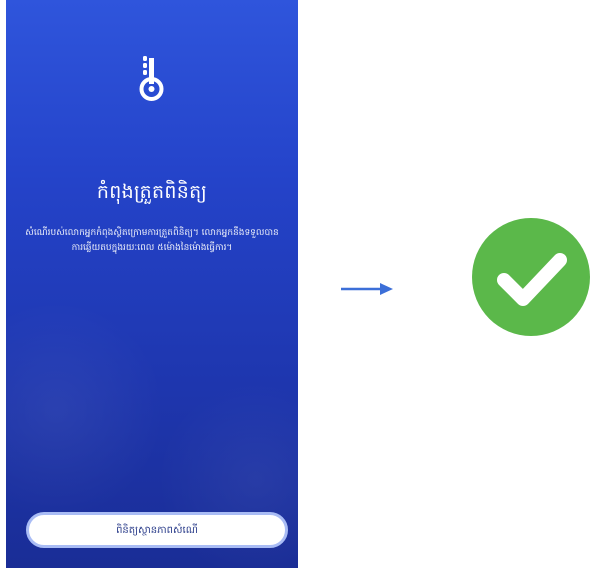  What do you see at coordinates (157, 530) in the screenshot?
I see `check-status-button: ពិនិត្យស្ថានភាពសំណើ` at bounding box center [157, 530].